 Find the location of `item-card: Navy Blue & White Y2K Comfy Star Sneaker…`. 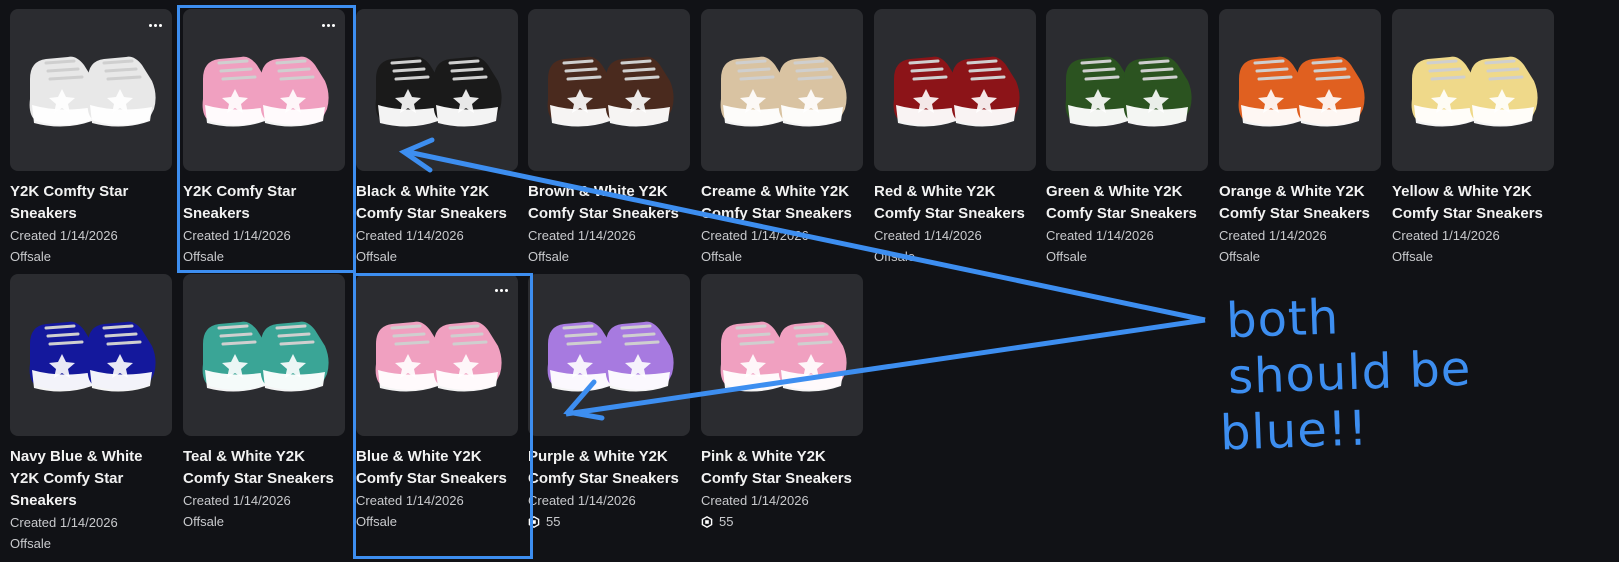

item-card: Navy Blue & White Y2K Comfy Star Sneaker… is located at coordinates (91, 414).